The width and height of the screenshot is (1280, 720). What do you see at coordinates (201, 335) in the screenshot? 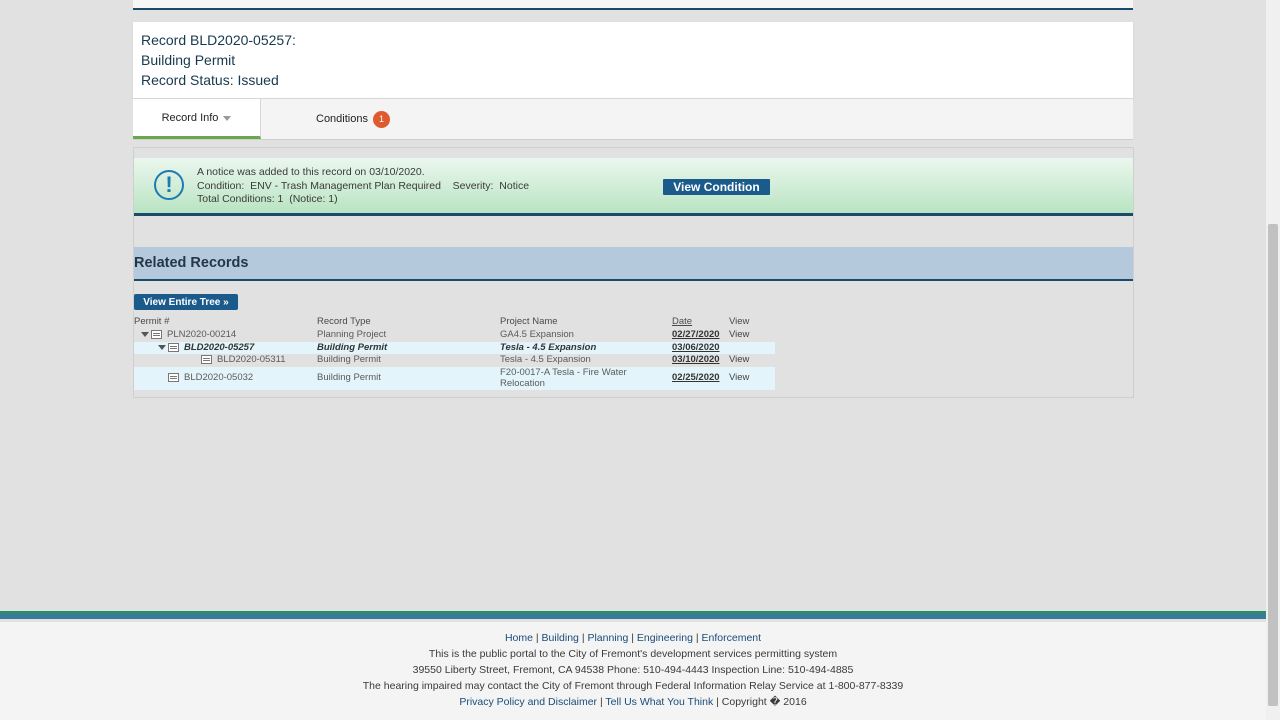
I see `permit-link: PLN2020-00214` at bounding box center [201, 335].